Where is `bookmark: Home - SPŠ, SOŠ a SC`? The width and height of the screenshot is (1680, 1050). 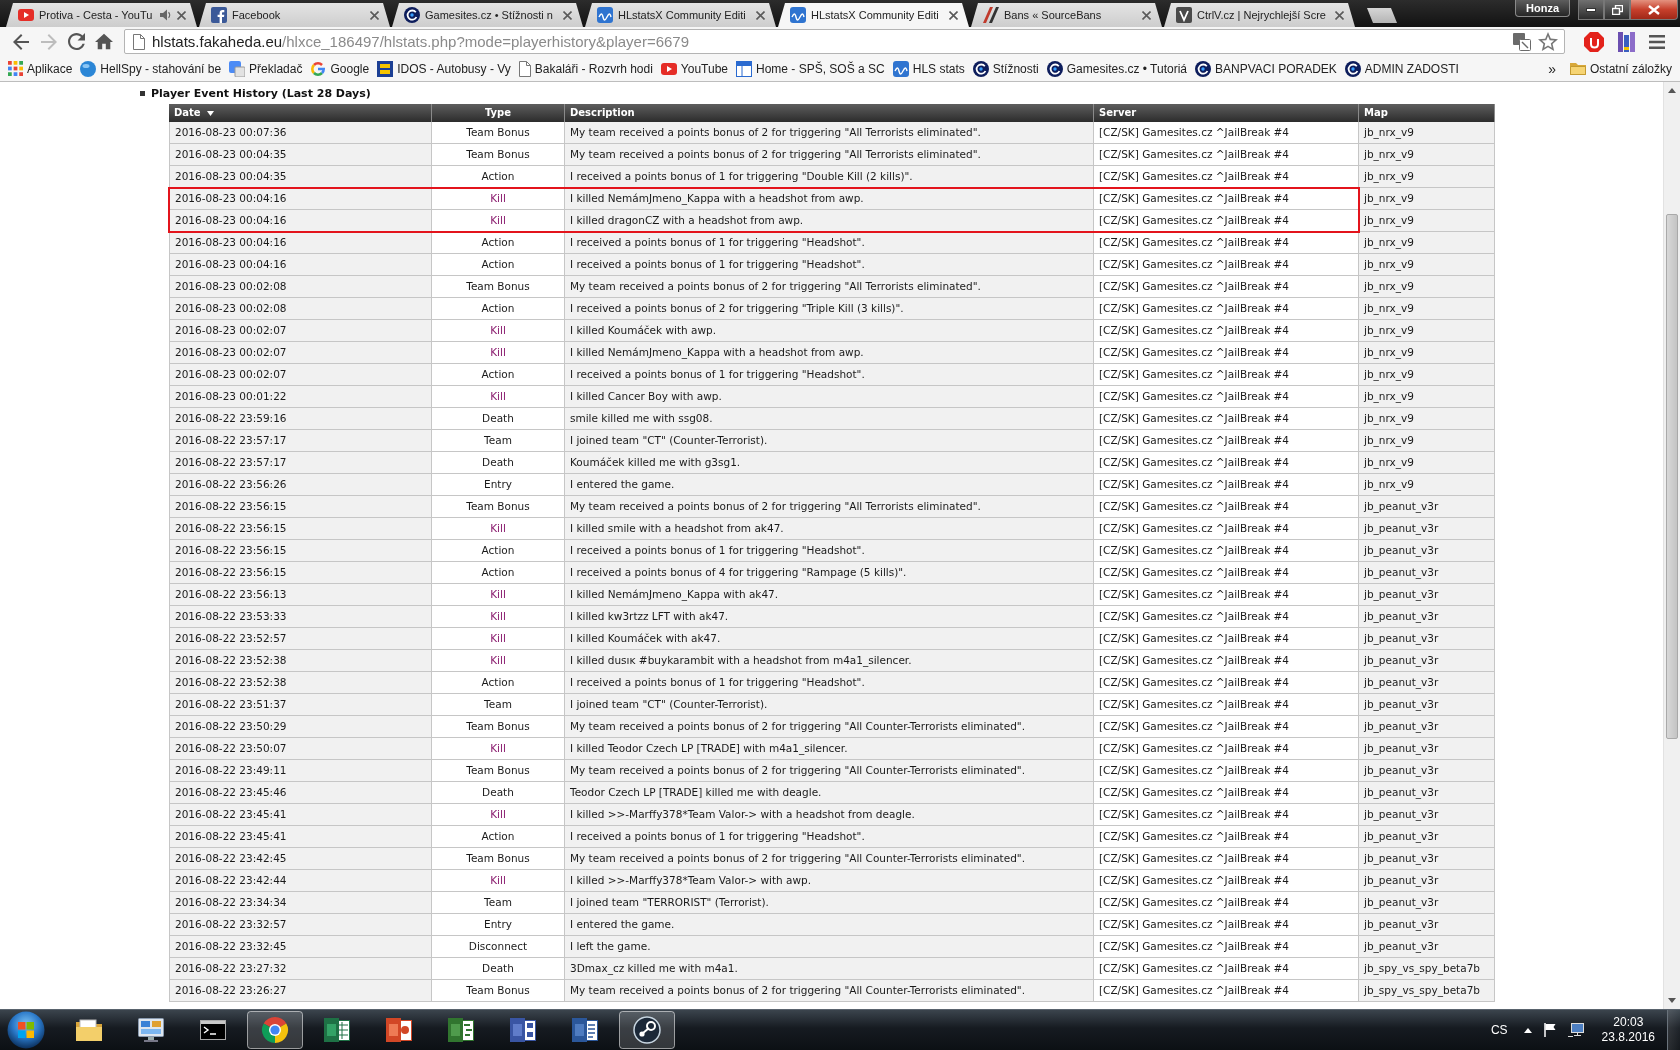 bookmark: Home - SPŠ, SOŠ a SC is located at coordinates (810, 68).